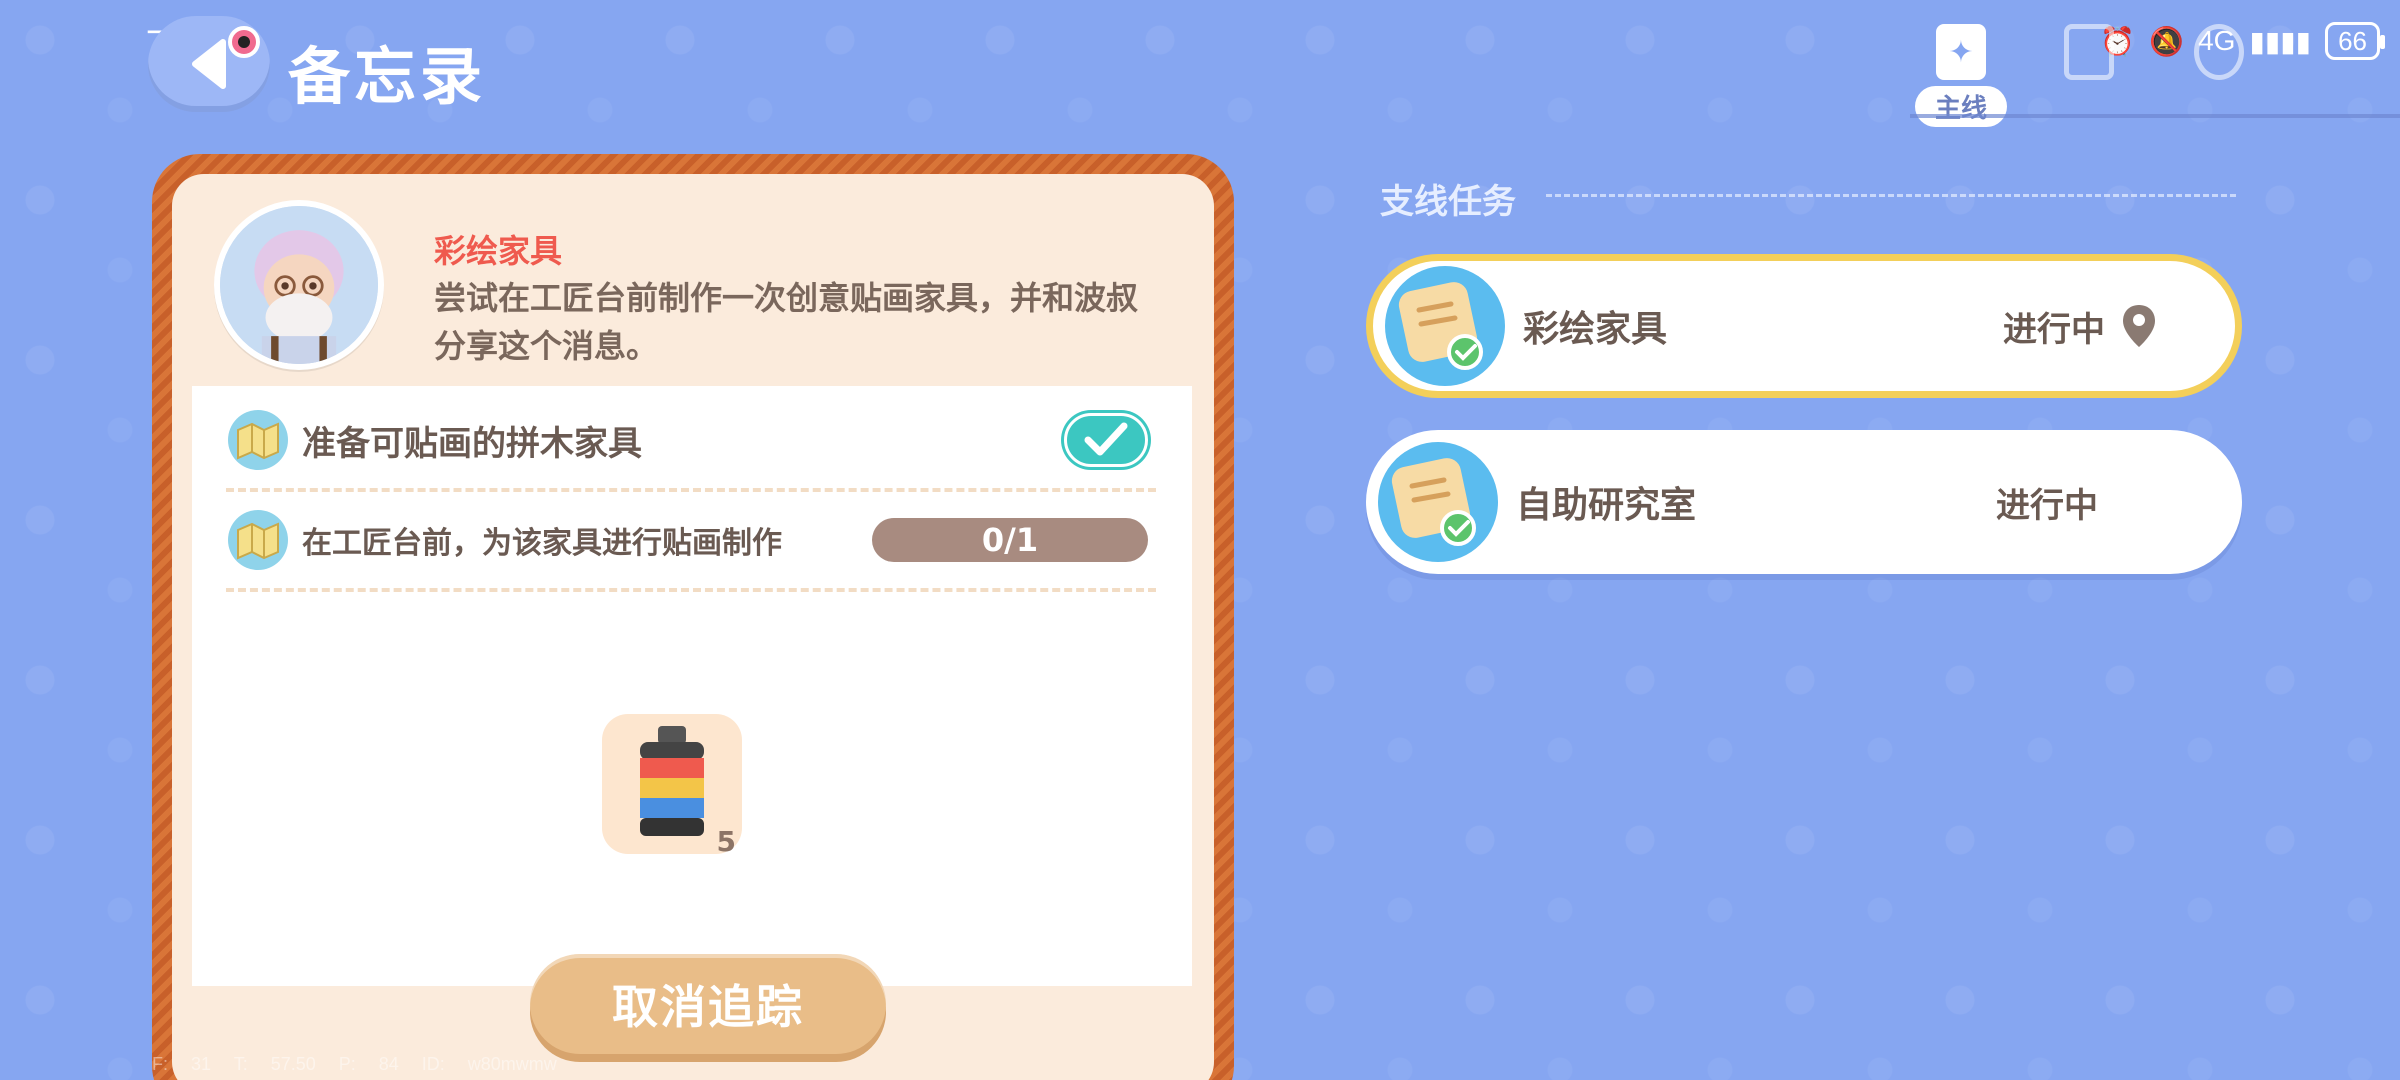 The height and width of the screenshot is (1080, 2400). I want to click on quest-name: 彩绘家具, so click(1595, 329).